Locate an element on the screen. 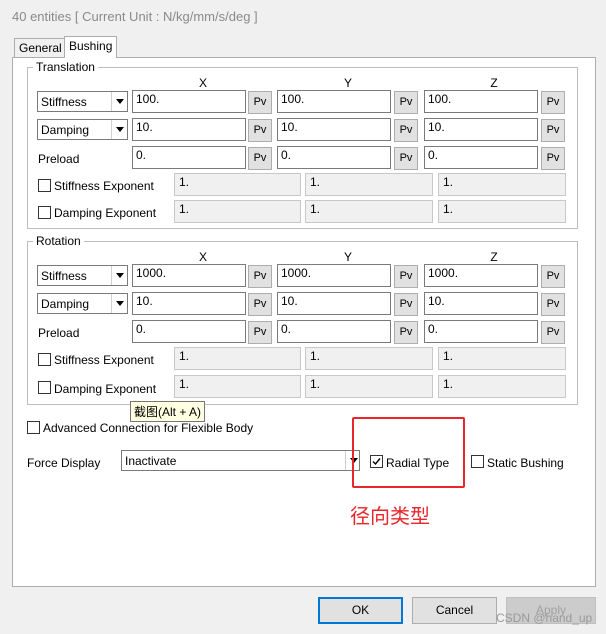 The width and height of the screenshot is (606, 634). translation-stiffness-x-pv-button: Pv is located at coordinates (260, 102).